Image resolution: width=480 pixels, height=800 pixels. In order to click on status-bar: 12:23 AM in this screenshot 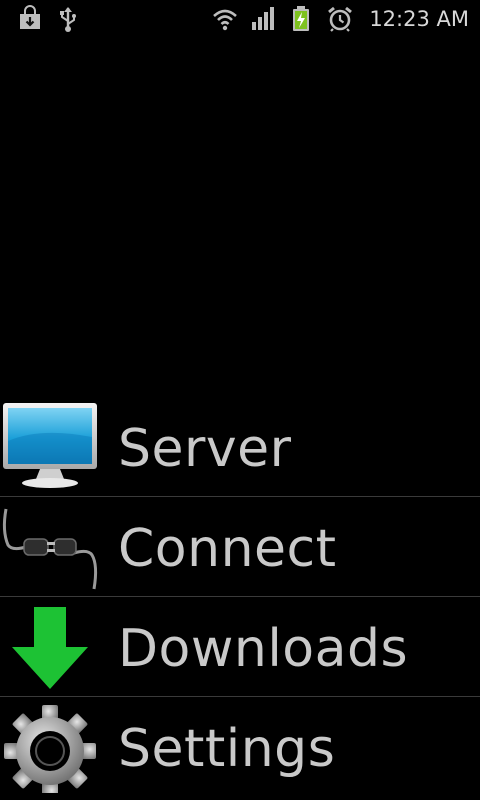, I will do `click(240, 19)`.